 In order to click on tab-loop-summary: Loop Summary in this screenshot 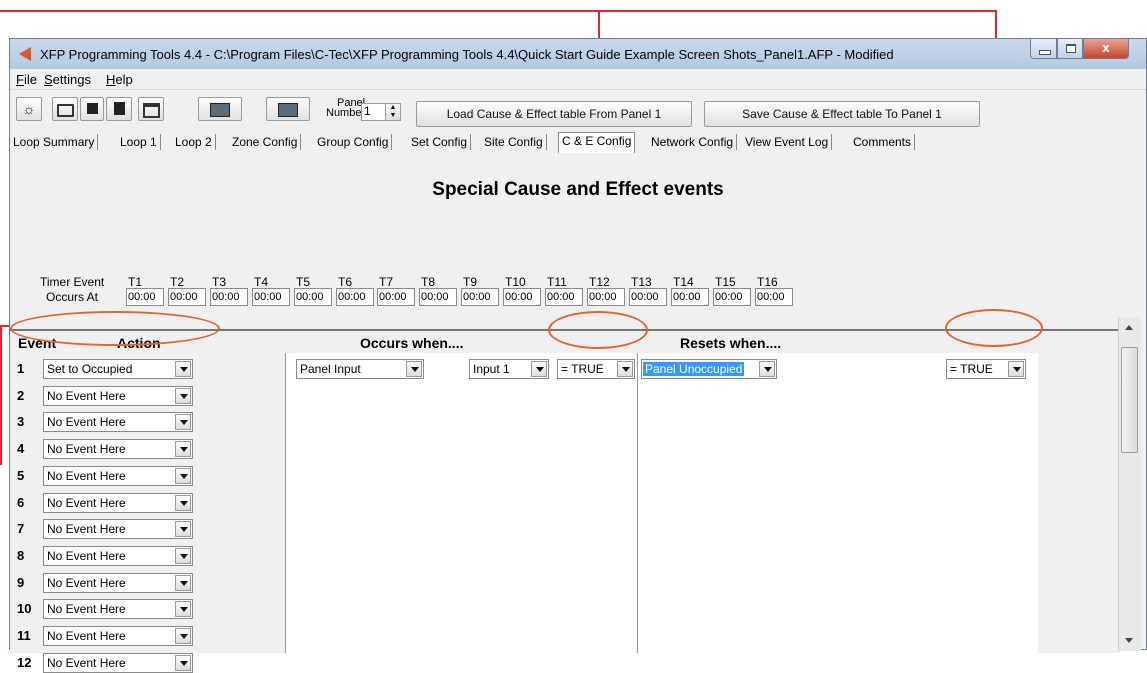, I will do `click(54, 142)`.